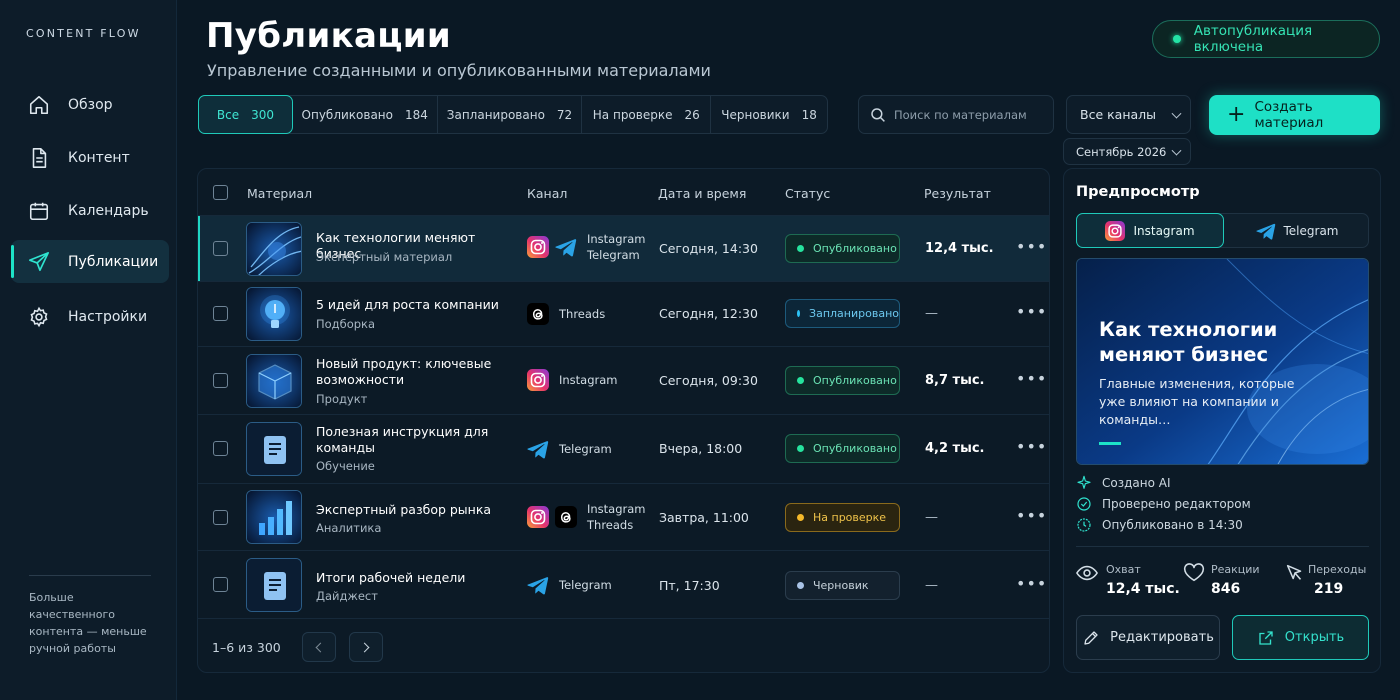 Image resolution: width=1400 pixels, height=700 pixels. What do you see at coordinates (708, 248) in the screenshot?
I see `publish-datetime: Сегодня, 14:30` at bounding box center [708, 248].